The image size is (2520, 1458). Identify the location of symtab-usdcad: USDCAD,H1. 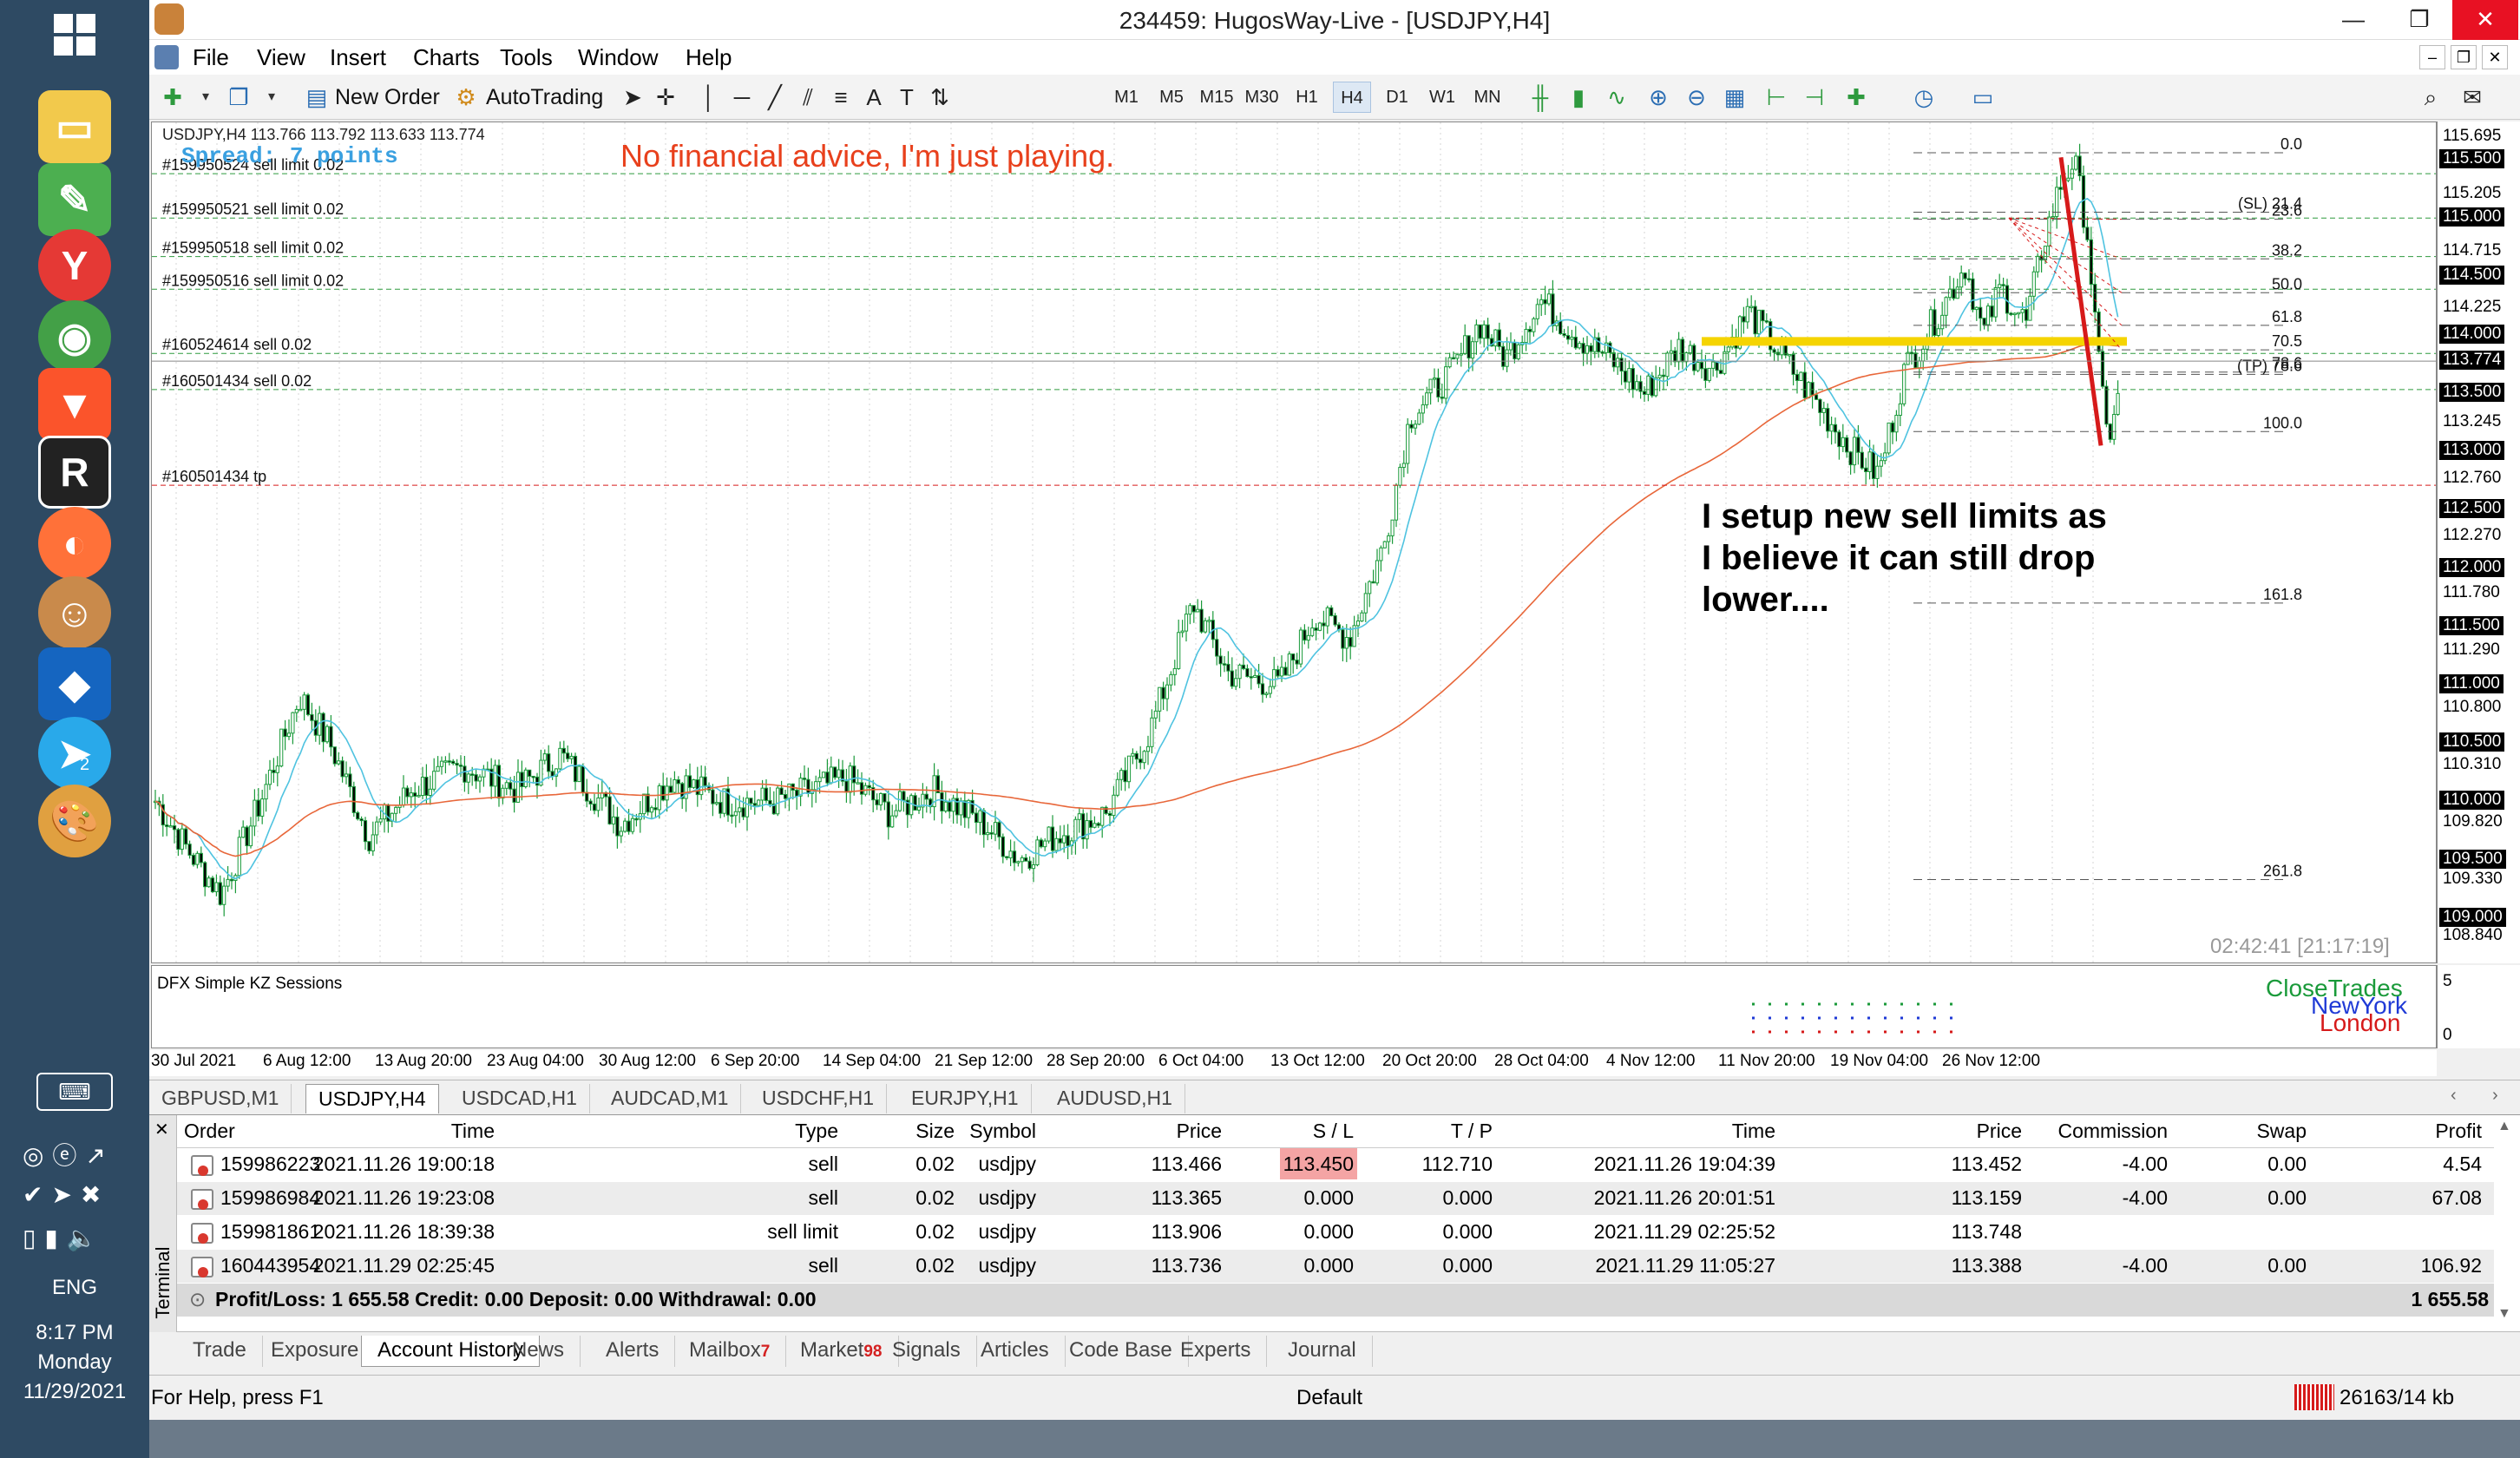
(520, 1099).